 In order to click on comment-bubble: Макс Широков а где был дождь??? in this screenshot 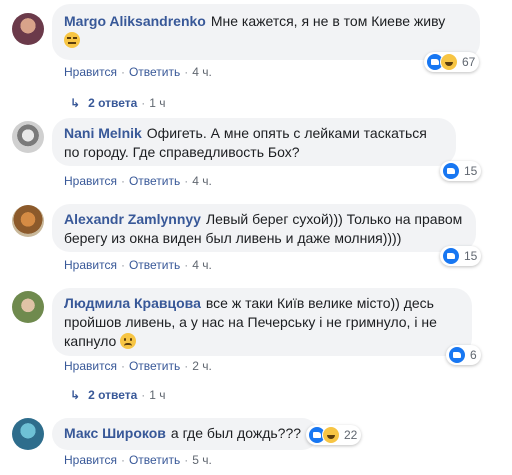, I will do `click(185, 434)`.